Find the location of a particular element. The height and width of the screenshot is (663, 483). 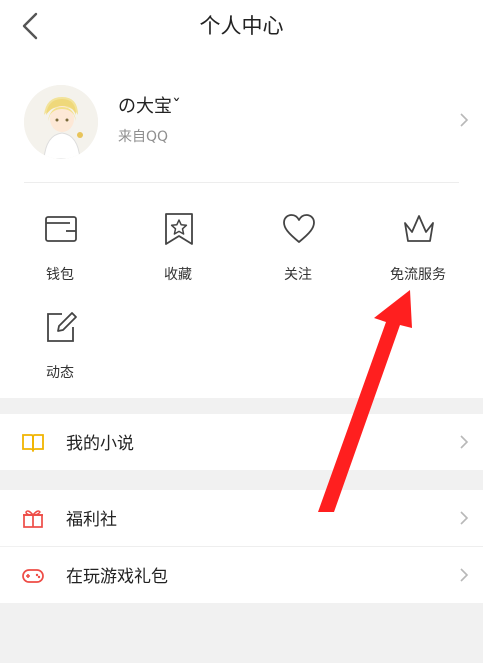

wallet-icon is located at coordinates (61, 229).